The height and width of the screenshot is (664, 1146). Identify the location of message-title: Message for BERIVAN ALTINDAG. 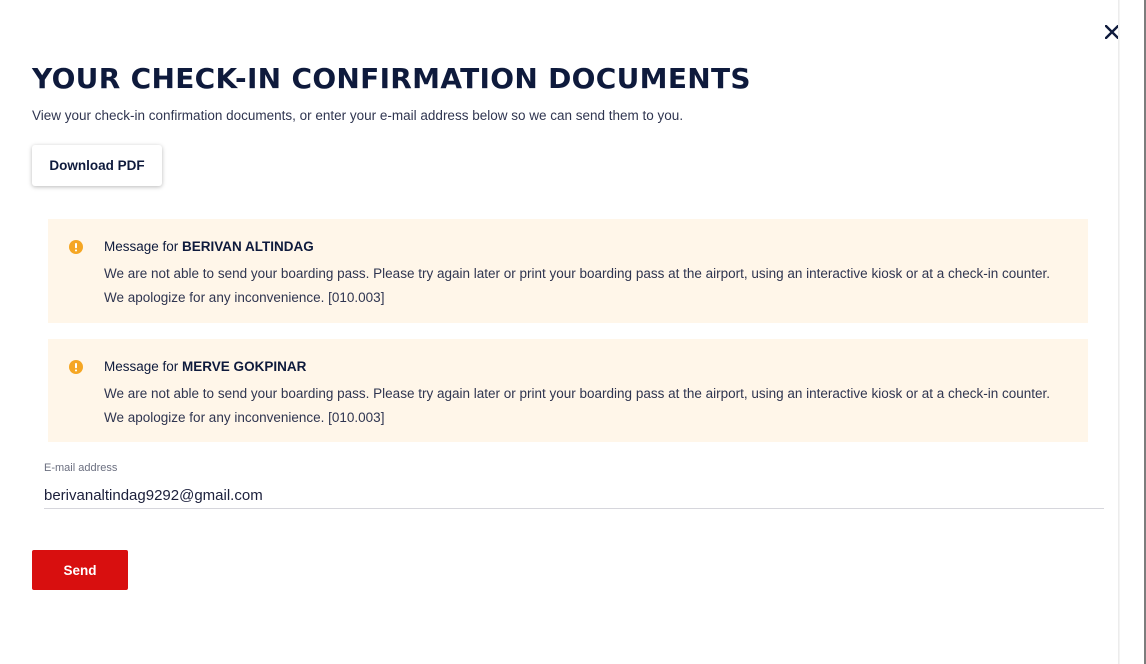
(584, 247).